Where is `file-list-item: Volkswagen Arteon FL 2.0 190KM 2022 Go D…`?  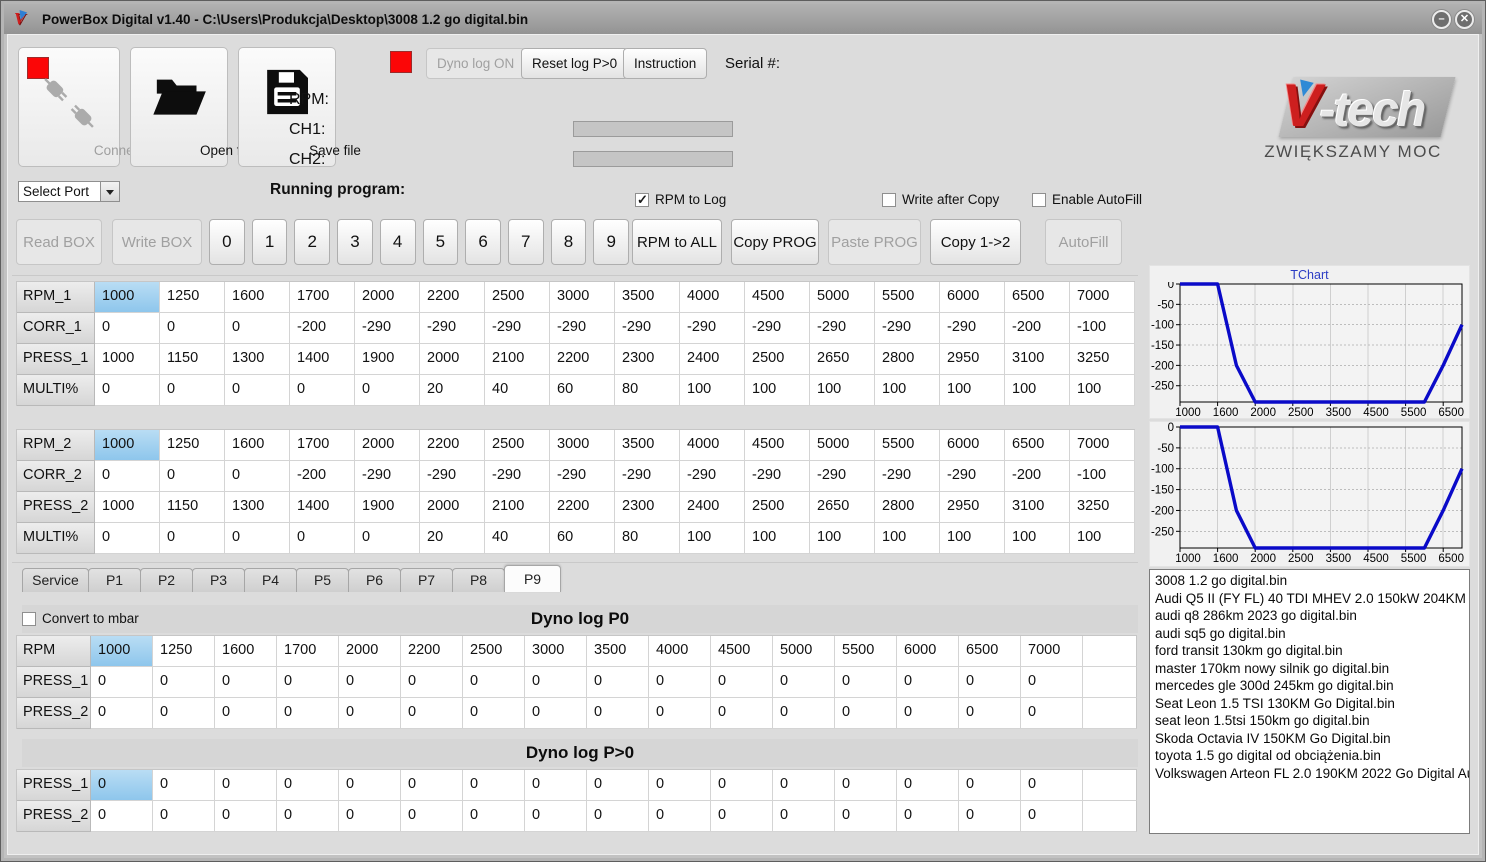 file-list-item: Volkswagen Arteon FL 2.0 190KM 2022 Go D… is located at coordinates (1309, 774).